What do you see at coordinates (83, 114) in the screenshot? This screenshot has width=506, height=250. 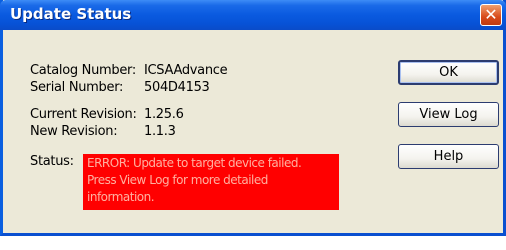 I see `current-revision-label: Current Revision:` at bounding box center [83, 114].